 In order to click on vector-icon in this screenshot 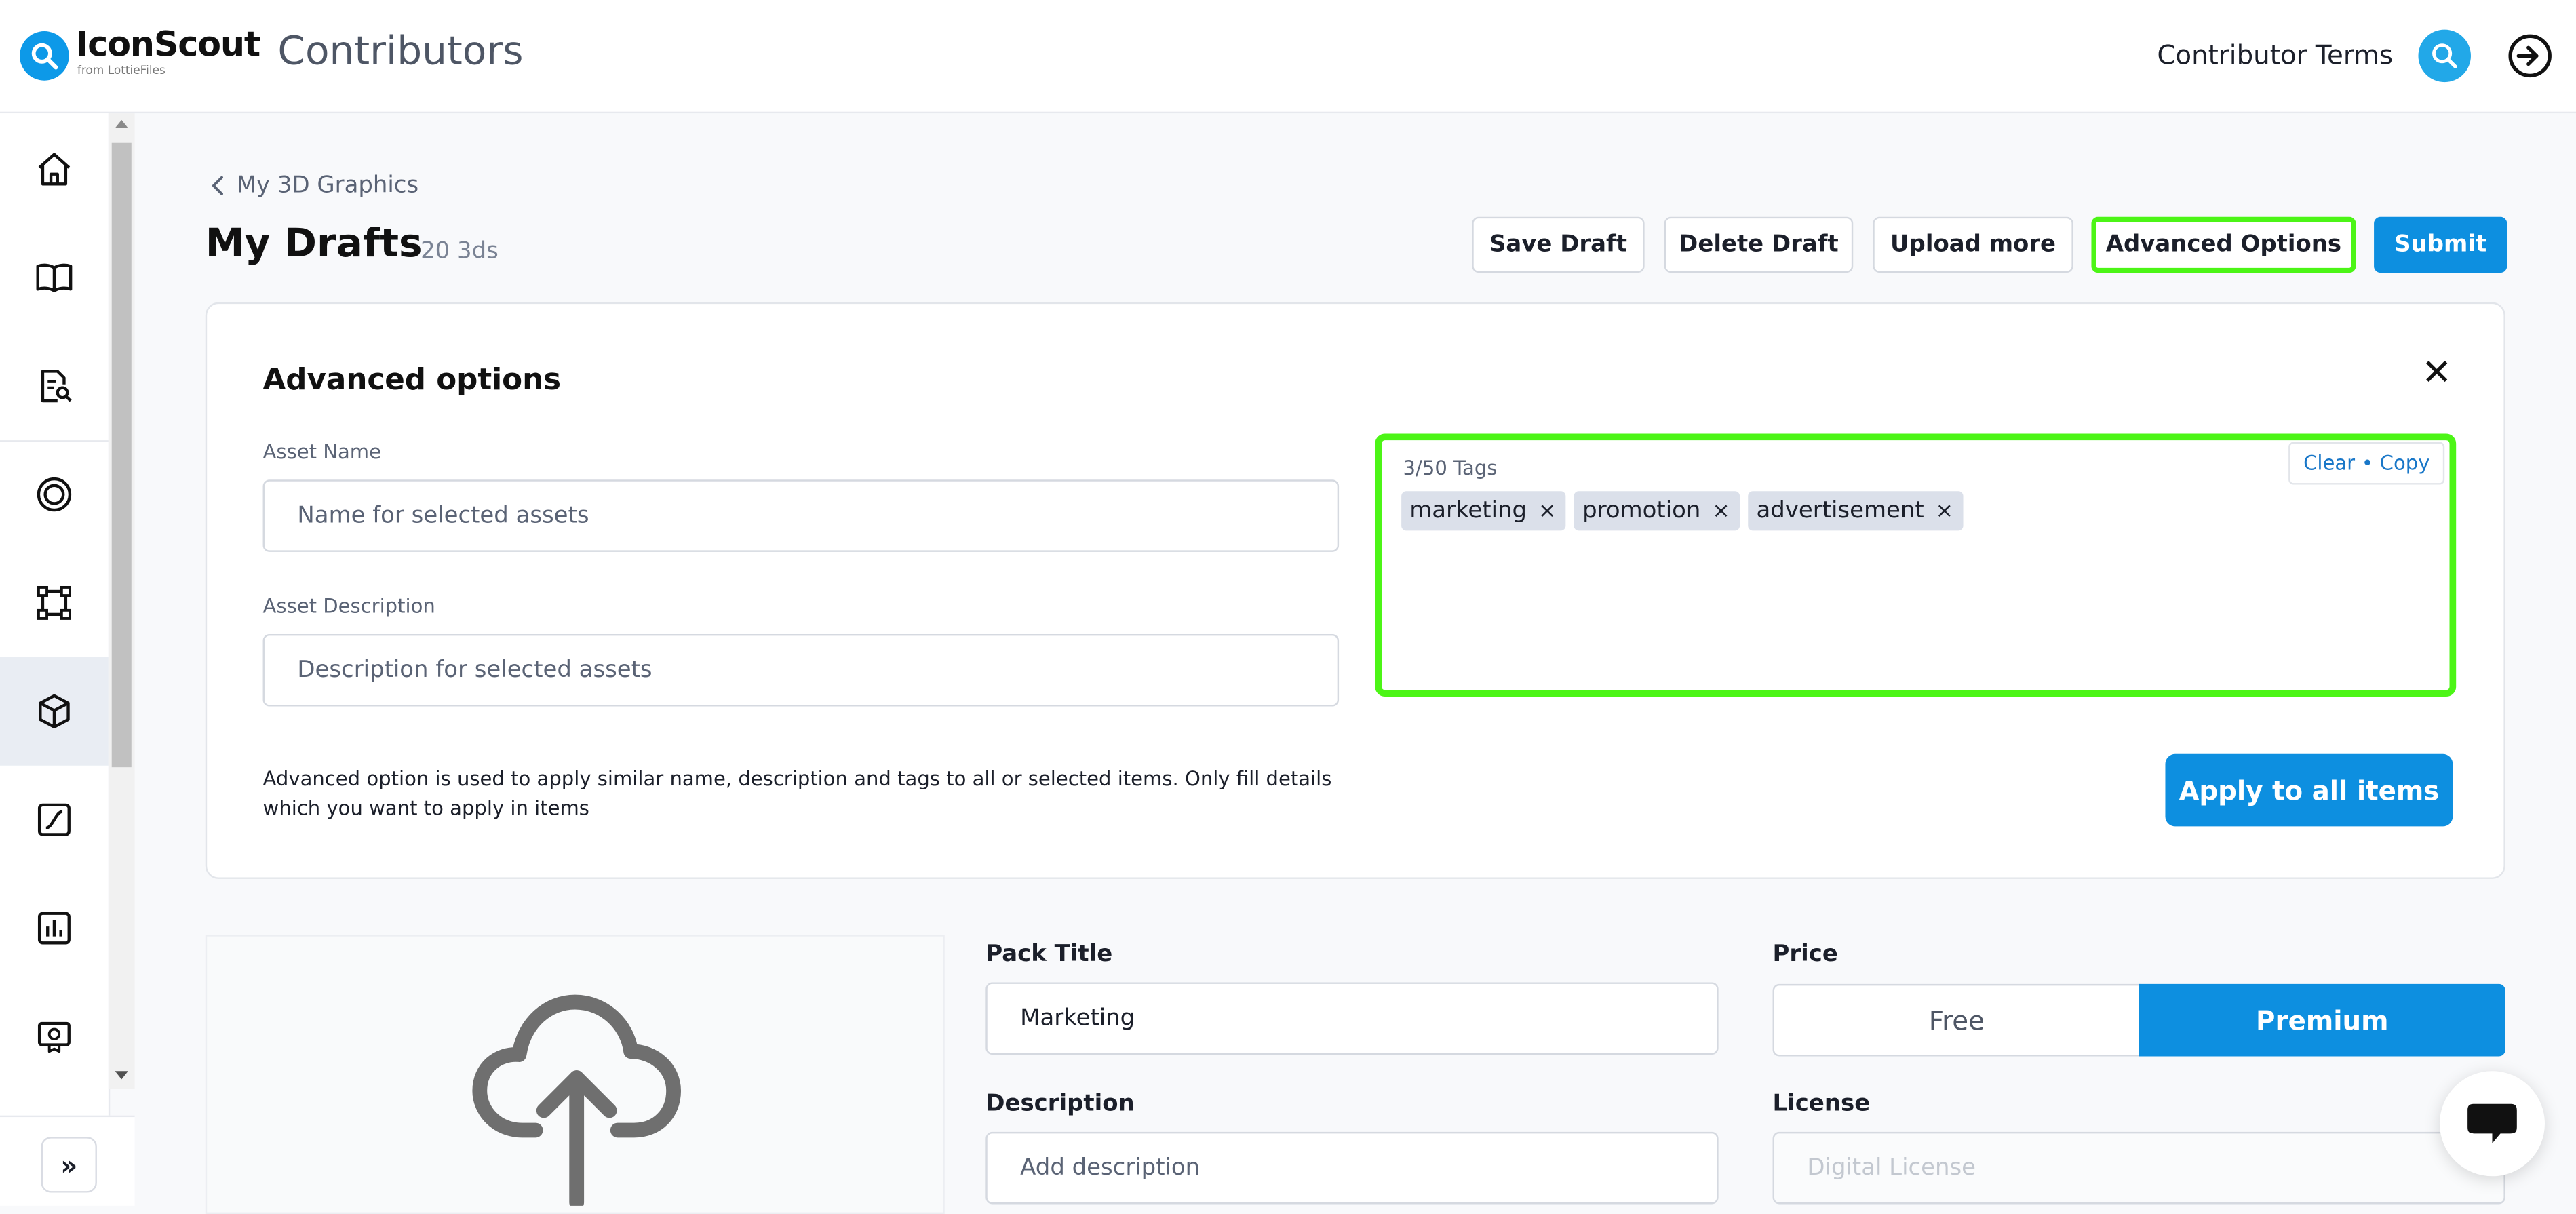, I will do `click(54, 602)`.